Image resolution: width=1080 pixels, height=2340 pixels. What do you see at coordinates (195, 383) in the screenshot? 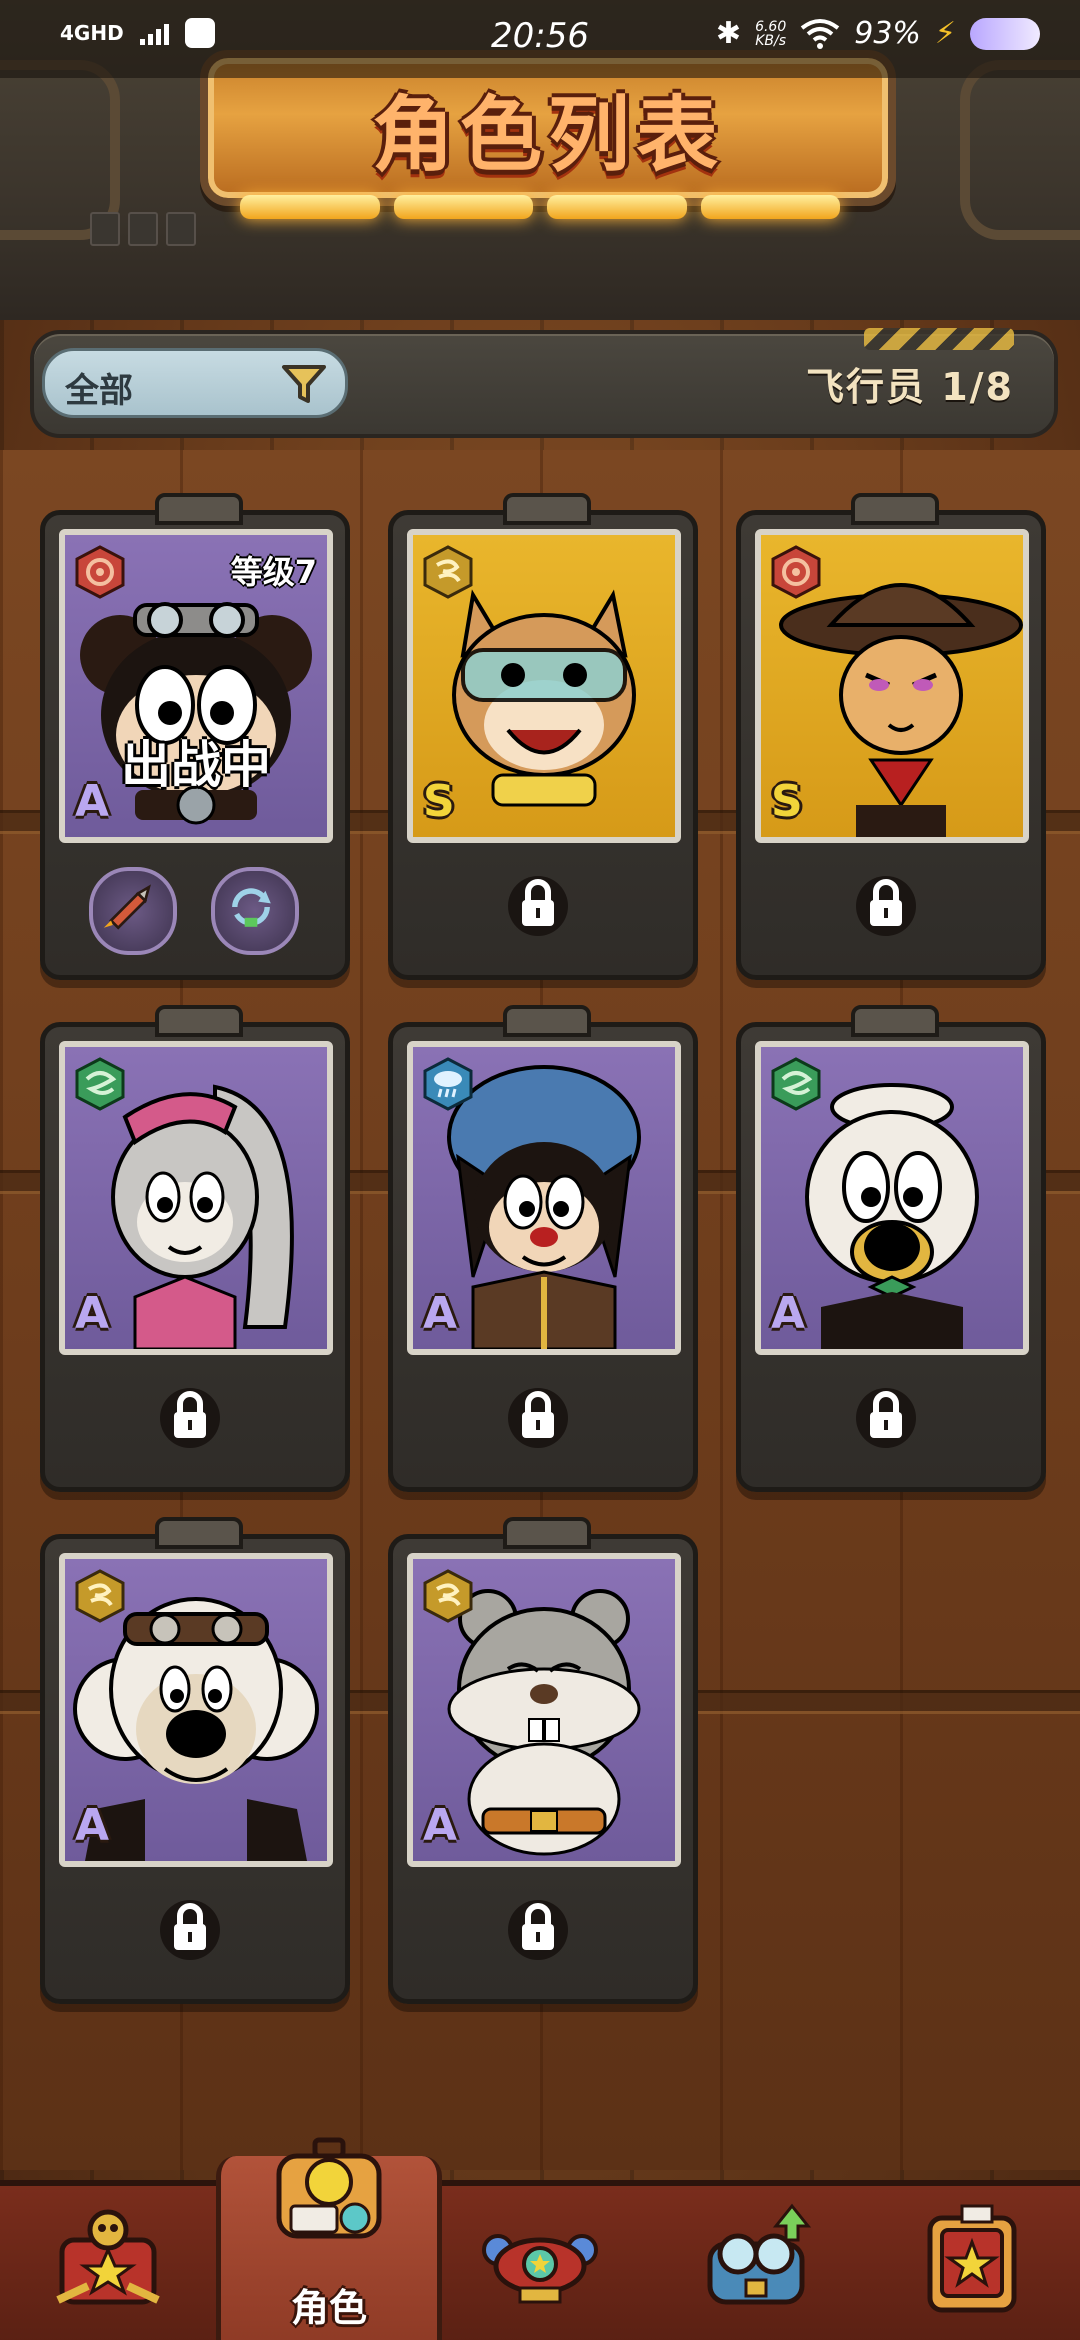
I see `filter-dropdown: 全部` at bounding box center [195, 383].